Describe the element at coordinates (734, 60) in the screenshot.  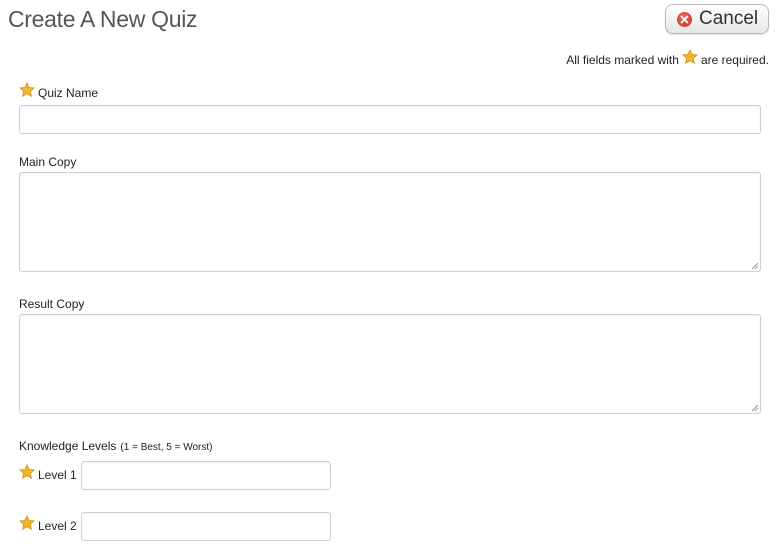
I see `required-note-suffix: are required.` at that location.